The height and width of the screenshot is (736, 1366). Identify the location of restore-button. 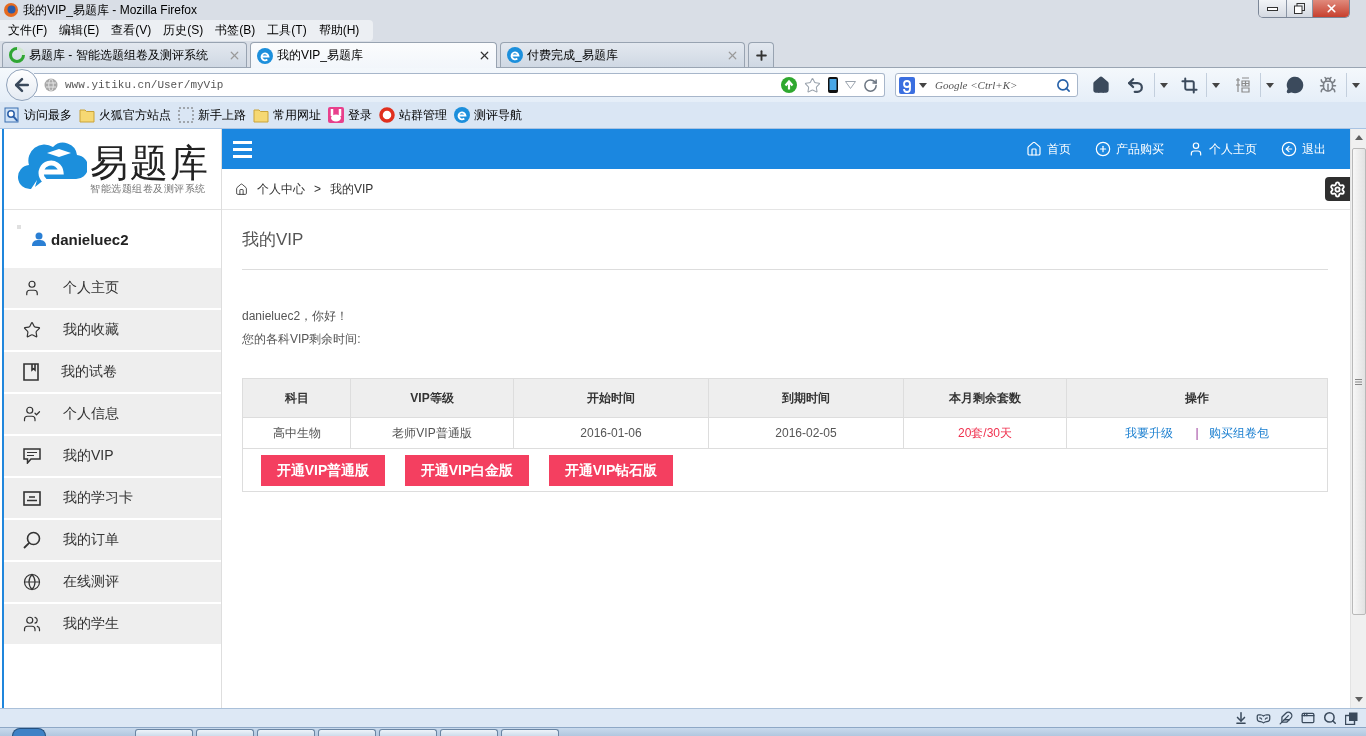
(1299, 8).